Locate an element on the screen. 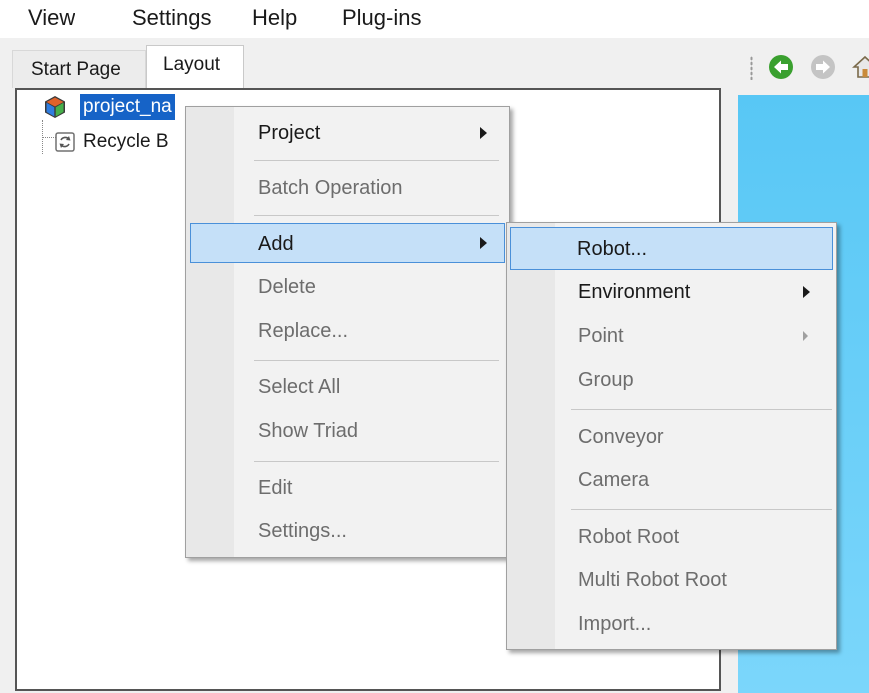 The width and height of the screenshot is (869, 693). menu-item-label: Camera is located at coordinates (614, 480).